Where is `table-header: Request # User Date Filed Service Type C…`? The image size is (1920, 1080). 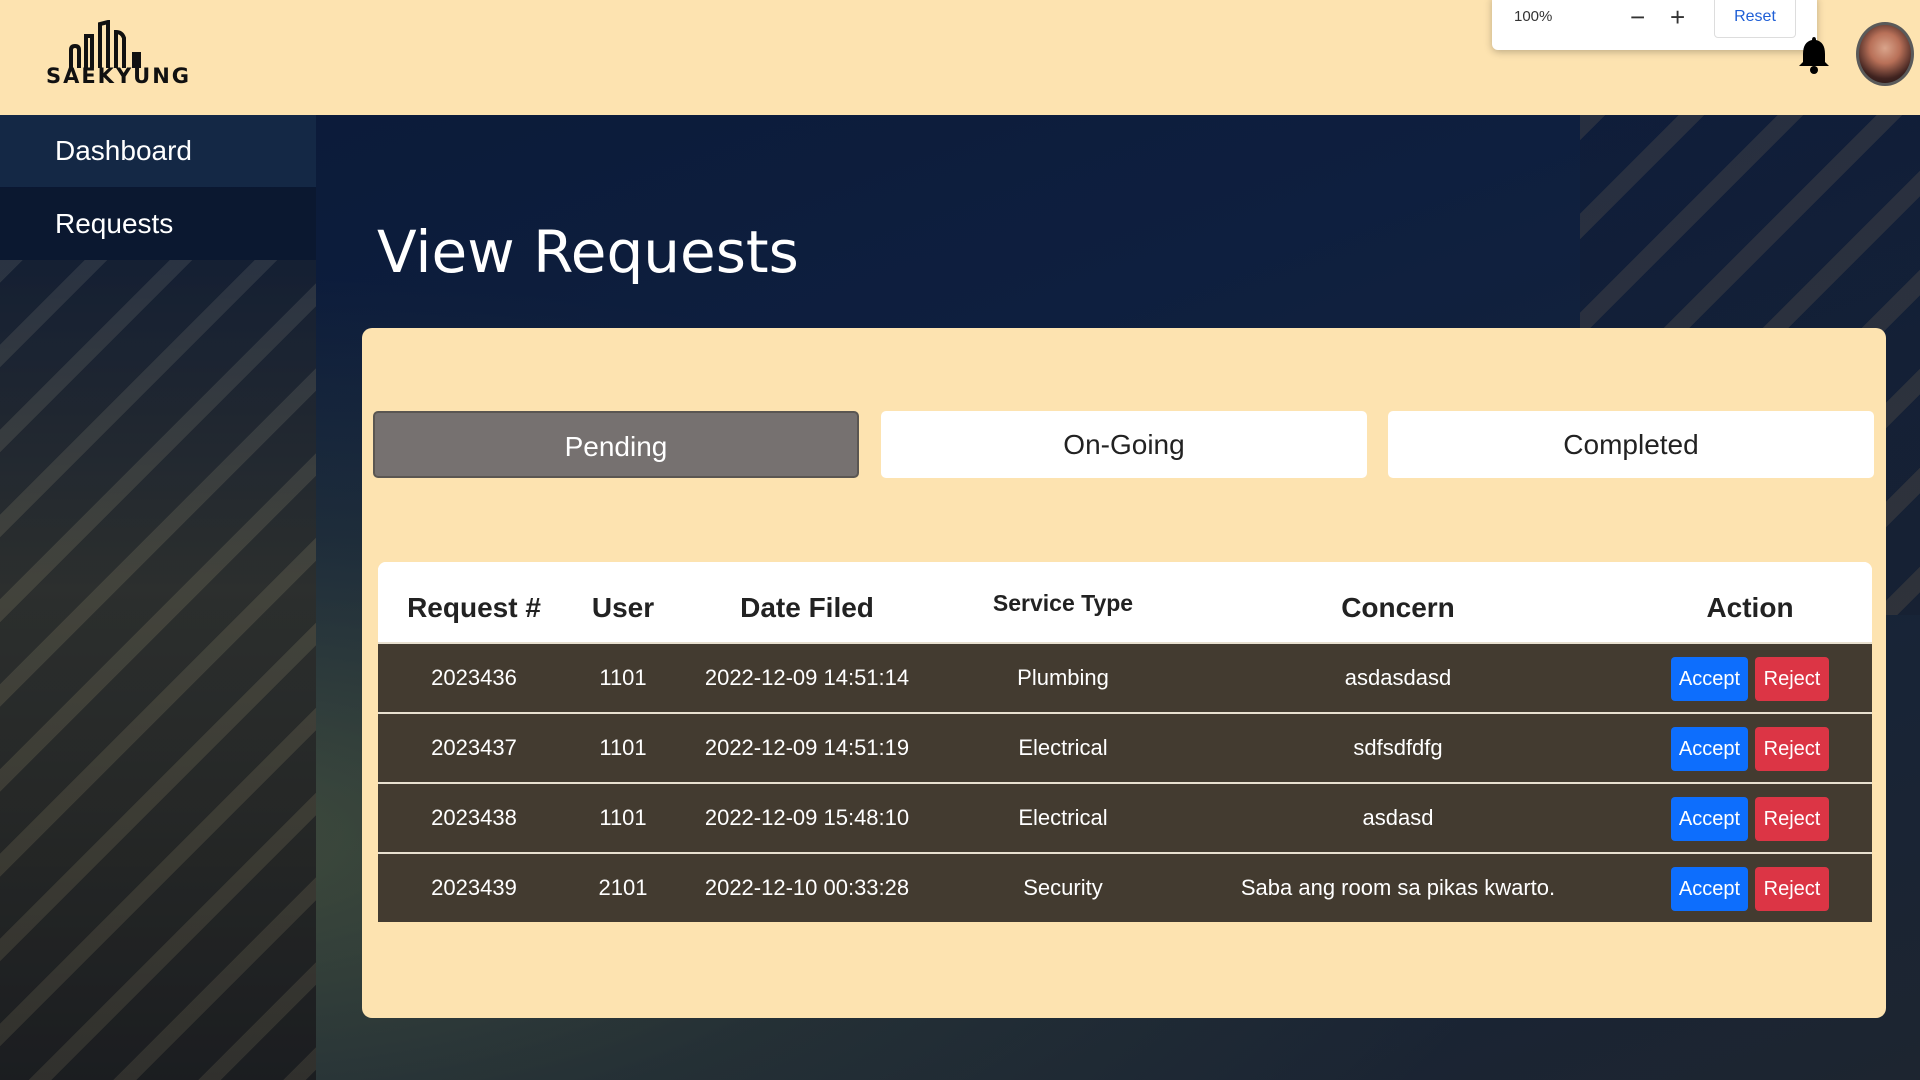
table-header: Request # User Date Filed Service Type C… is located at coordinates (1125, 602).